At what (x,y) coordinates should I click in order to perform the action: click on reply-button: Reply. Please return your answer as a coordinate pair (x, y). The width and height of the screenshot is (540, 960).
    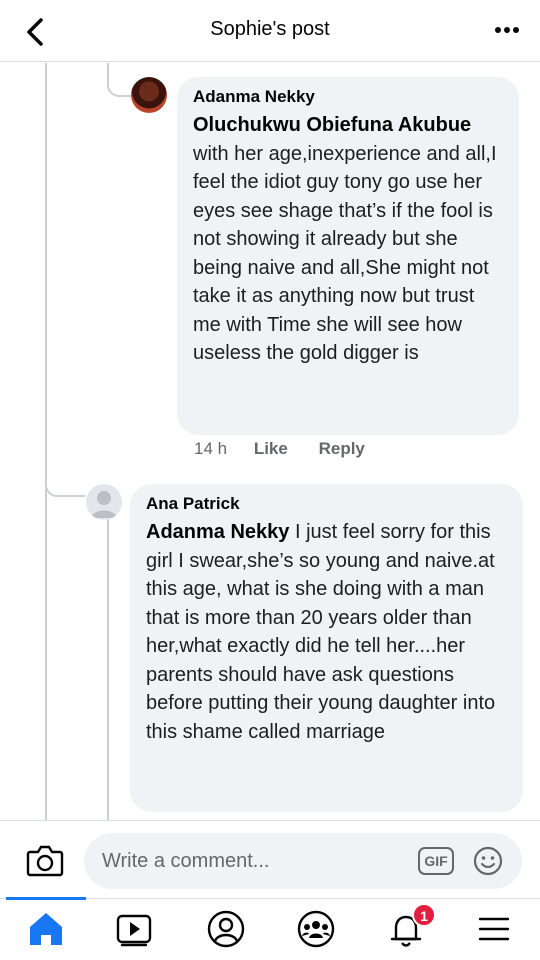
    Looking at the image, I should click on (342, 448).